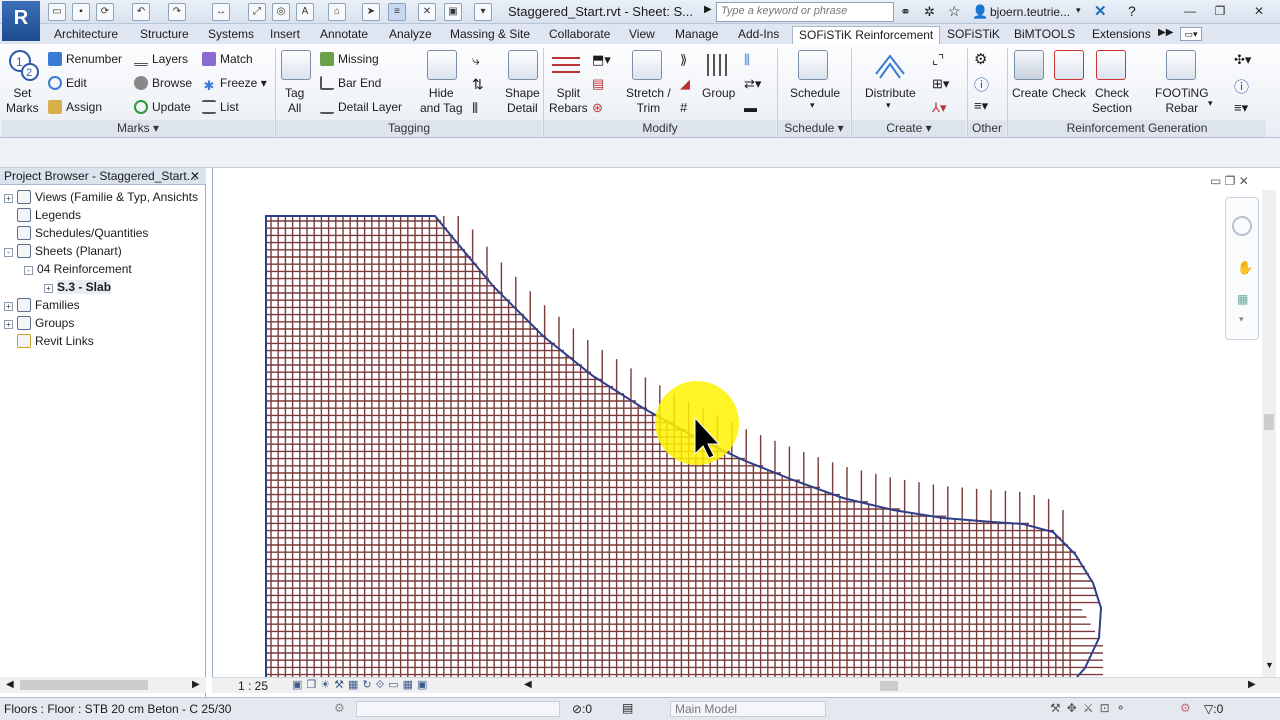 The height and width of the screenshot is (720, 1280). Describe the element at coordinates (909, 128) in the screenshot. I see `panel-title-create: Create ▾` at that location.